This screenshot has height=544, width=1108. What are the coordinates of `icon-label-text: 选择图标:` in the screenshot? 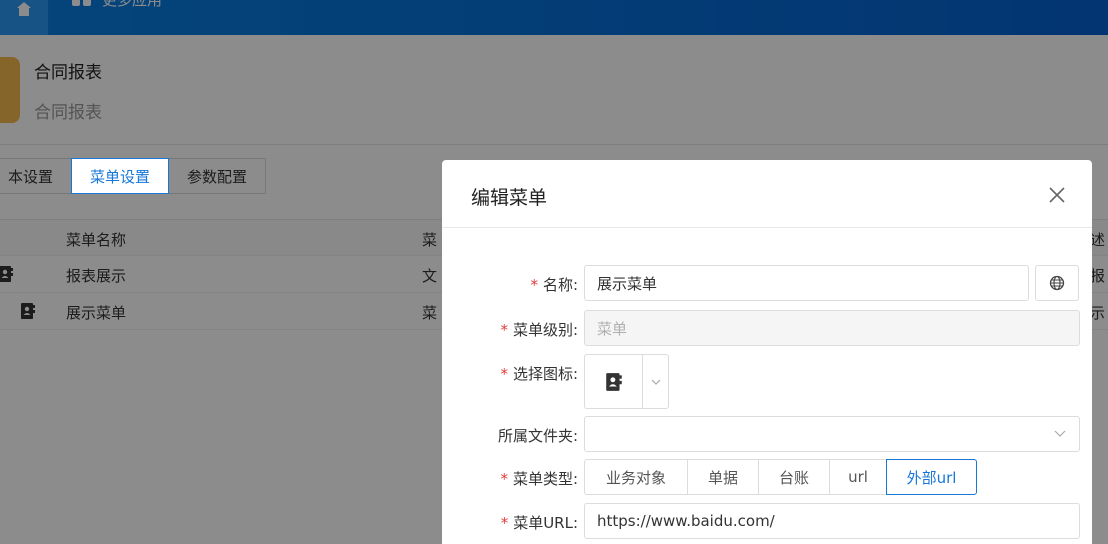 It's located at (545, 374).